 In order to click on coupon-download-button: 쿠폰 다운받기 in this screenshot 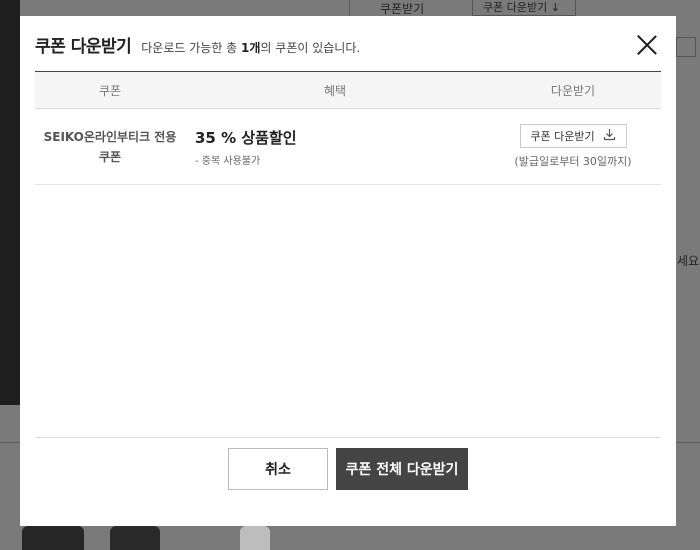, I will do `click(573, 136)`.